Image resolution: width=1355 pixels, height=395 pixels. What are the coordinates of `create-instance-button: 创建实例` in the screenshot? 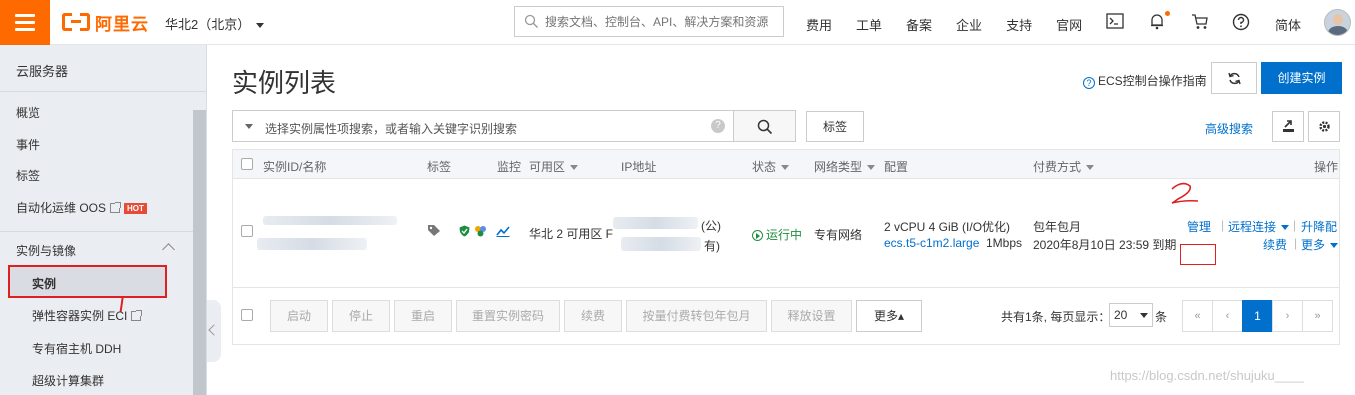 It's located at (1301, 78).